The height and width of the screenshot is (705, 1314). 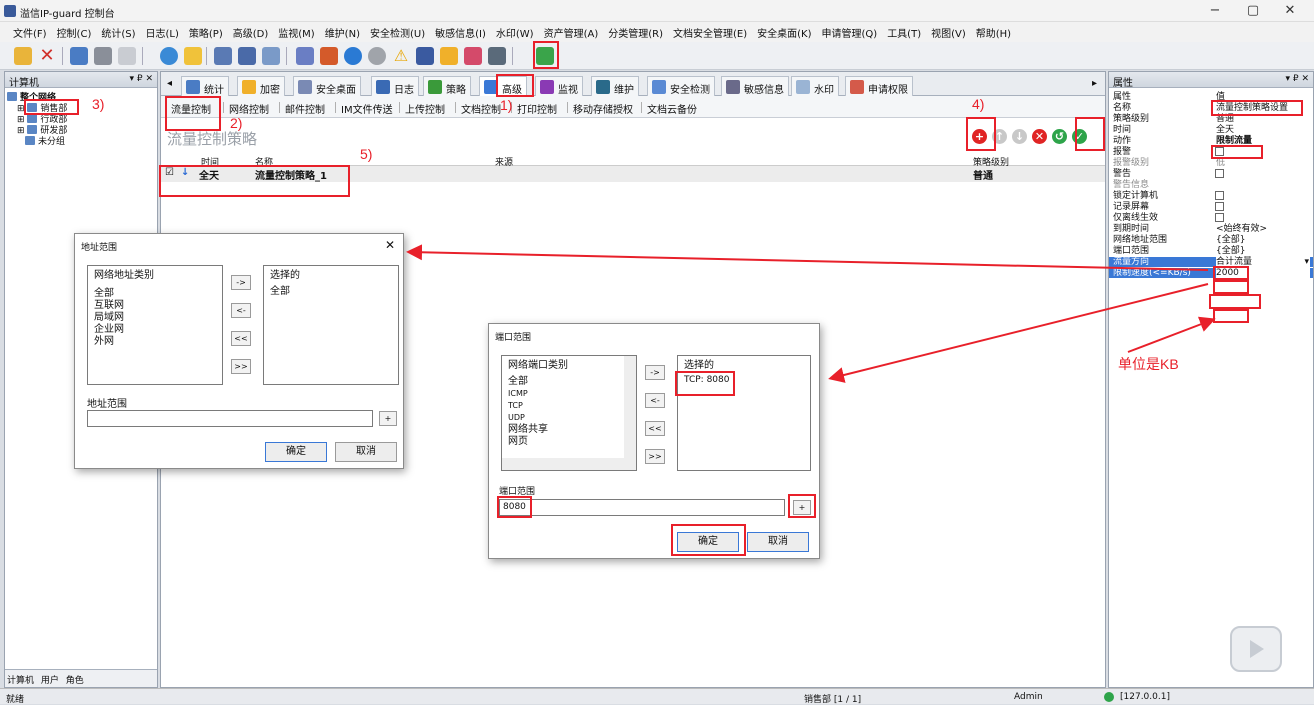 I want to click on new-icon, so click(x=23, y=56).